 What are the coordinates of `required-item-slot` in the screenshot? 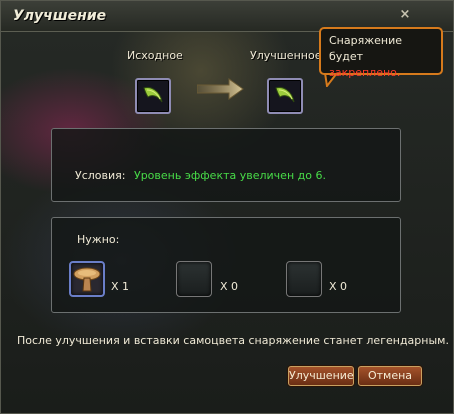 It's located at (87, 279).